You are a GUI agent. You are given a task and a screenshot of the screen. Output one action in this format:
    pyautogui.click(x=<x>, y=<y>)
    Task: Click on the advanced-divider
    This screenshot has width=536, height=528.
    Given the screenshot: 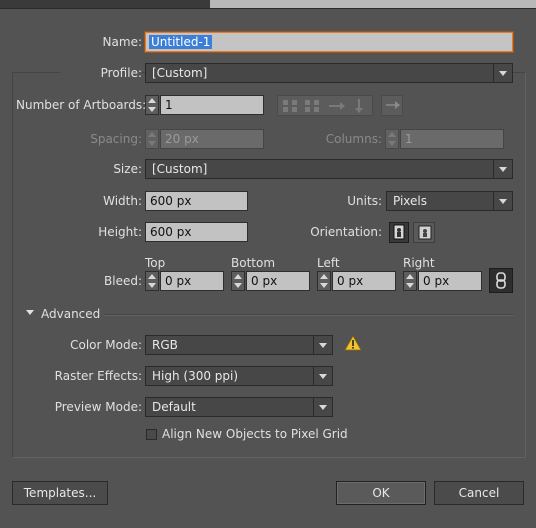 What is the action you would take?
    pyautogui.click(x=309, y=315)
    